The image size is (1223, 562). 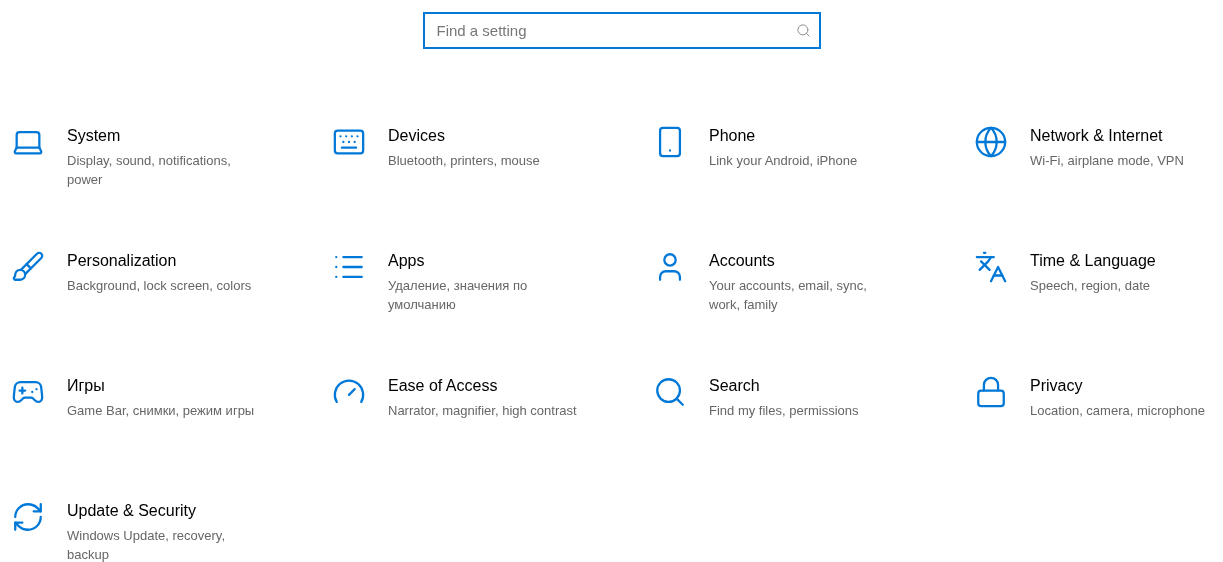 What do you see at coordinates (482, 411) in the screenshot?
I see `category-description: Narrator, magnifier, high contrast` at bounding box center [482, 411].